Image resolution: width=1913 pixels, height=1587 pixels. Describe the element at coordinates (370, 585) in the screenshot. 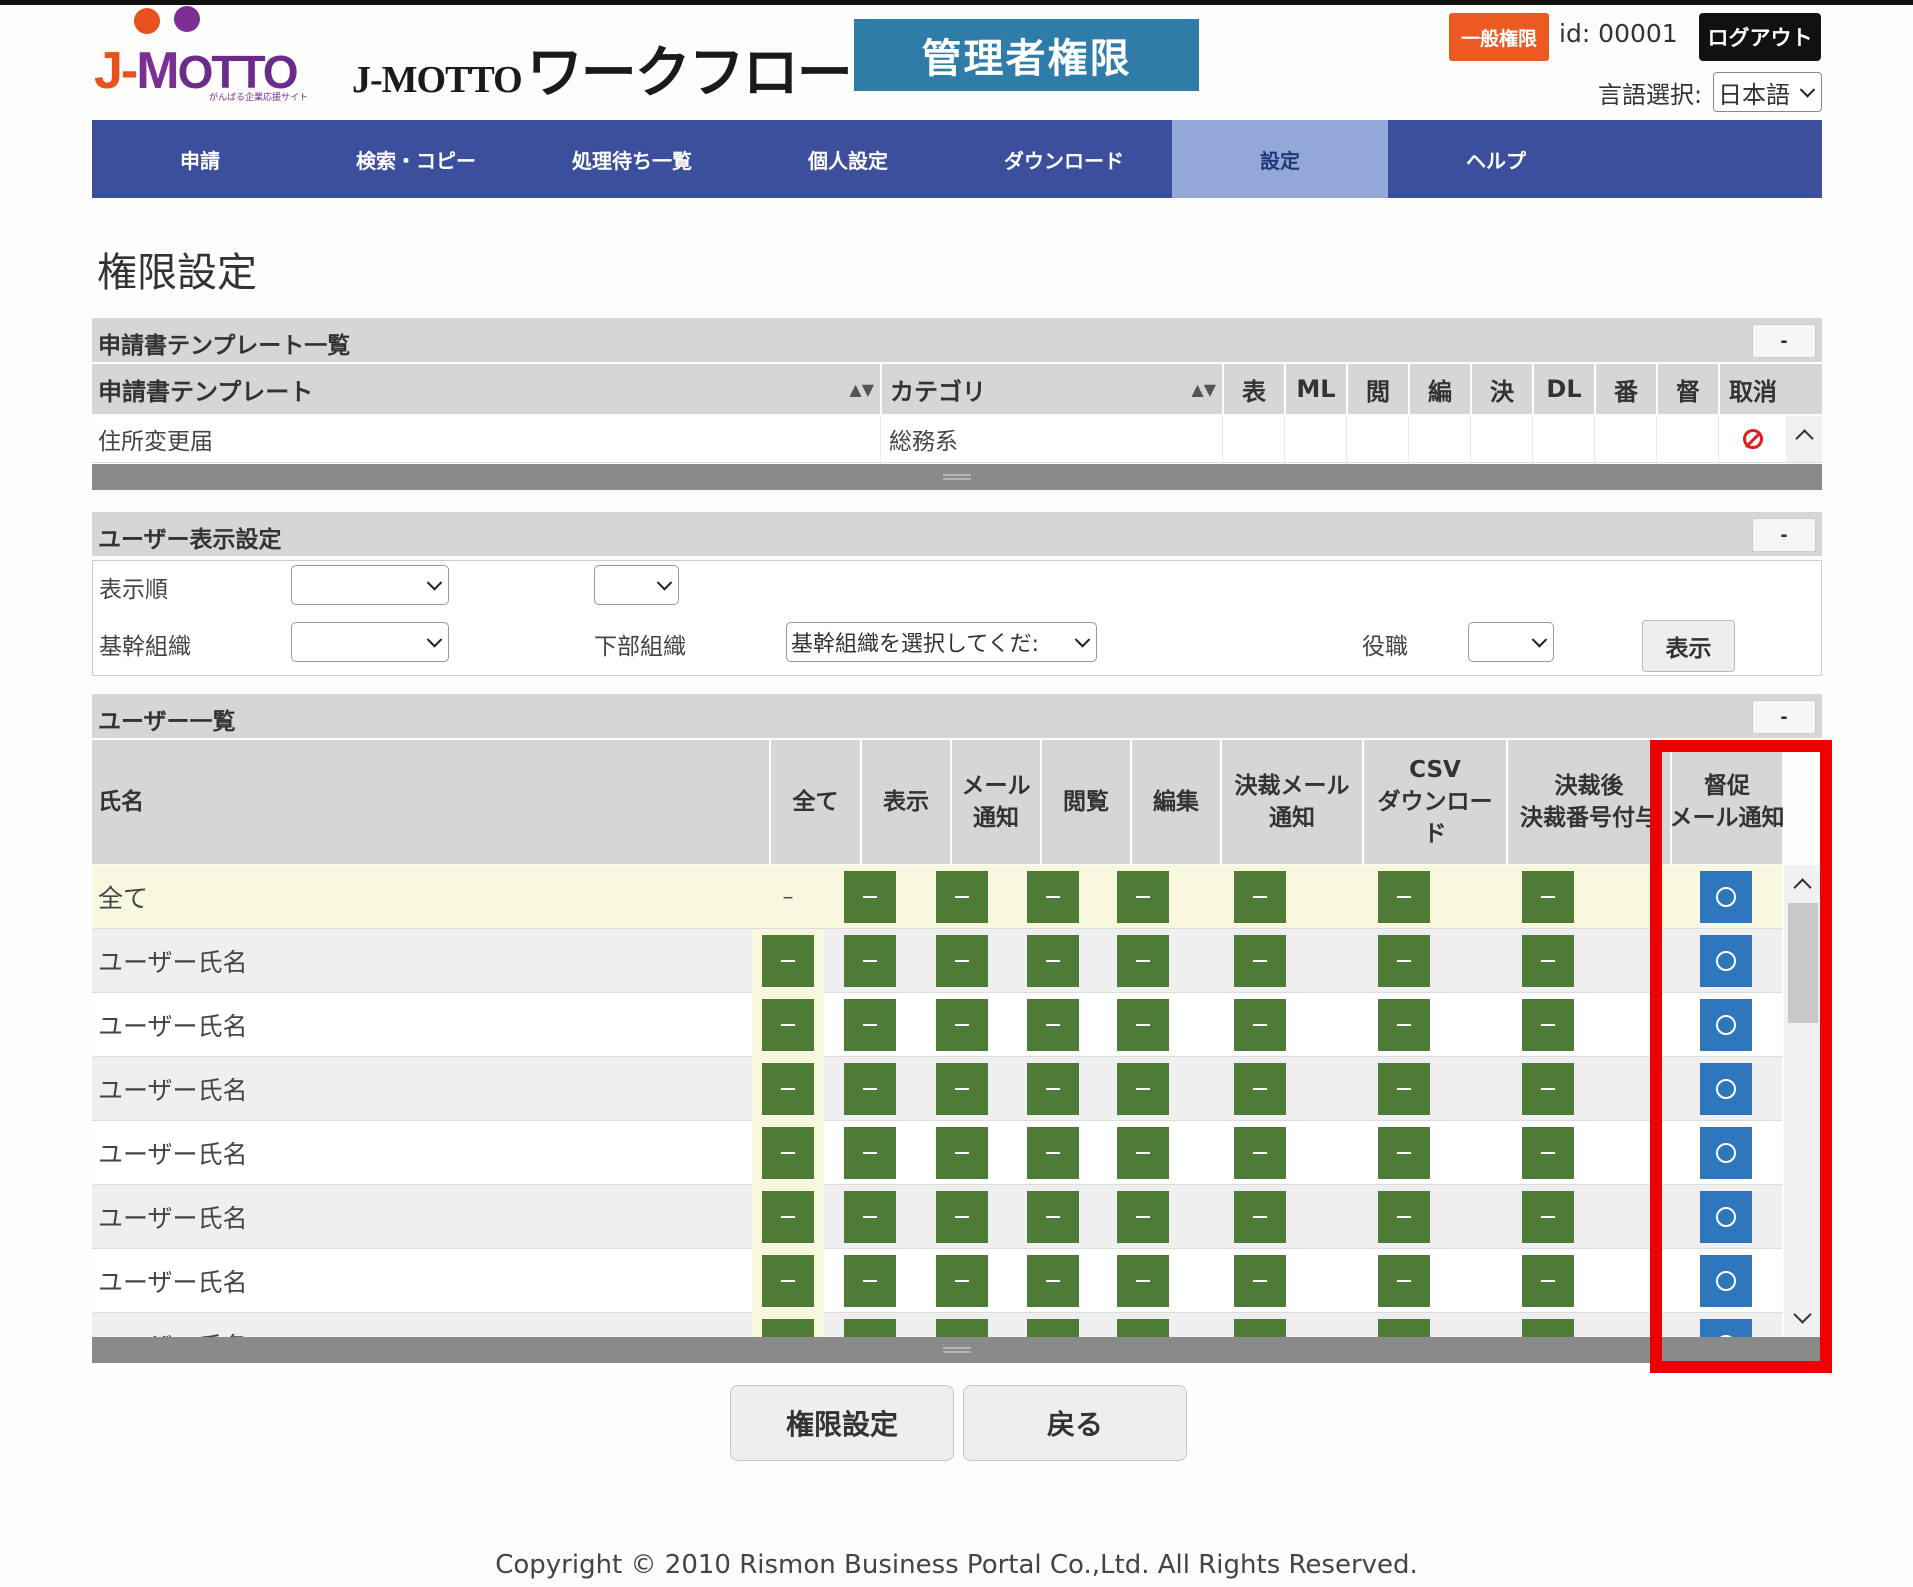

I see `order-select` at that location.